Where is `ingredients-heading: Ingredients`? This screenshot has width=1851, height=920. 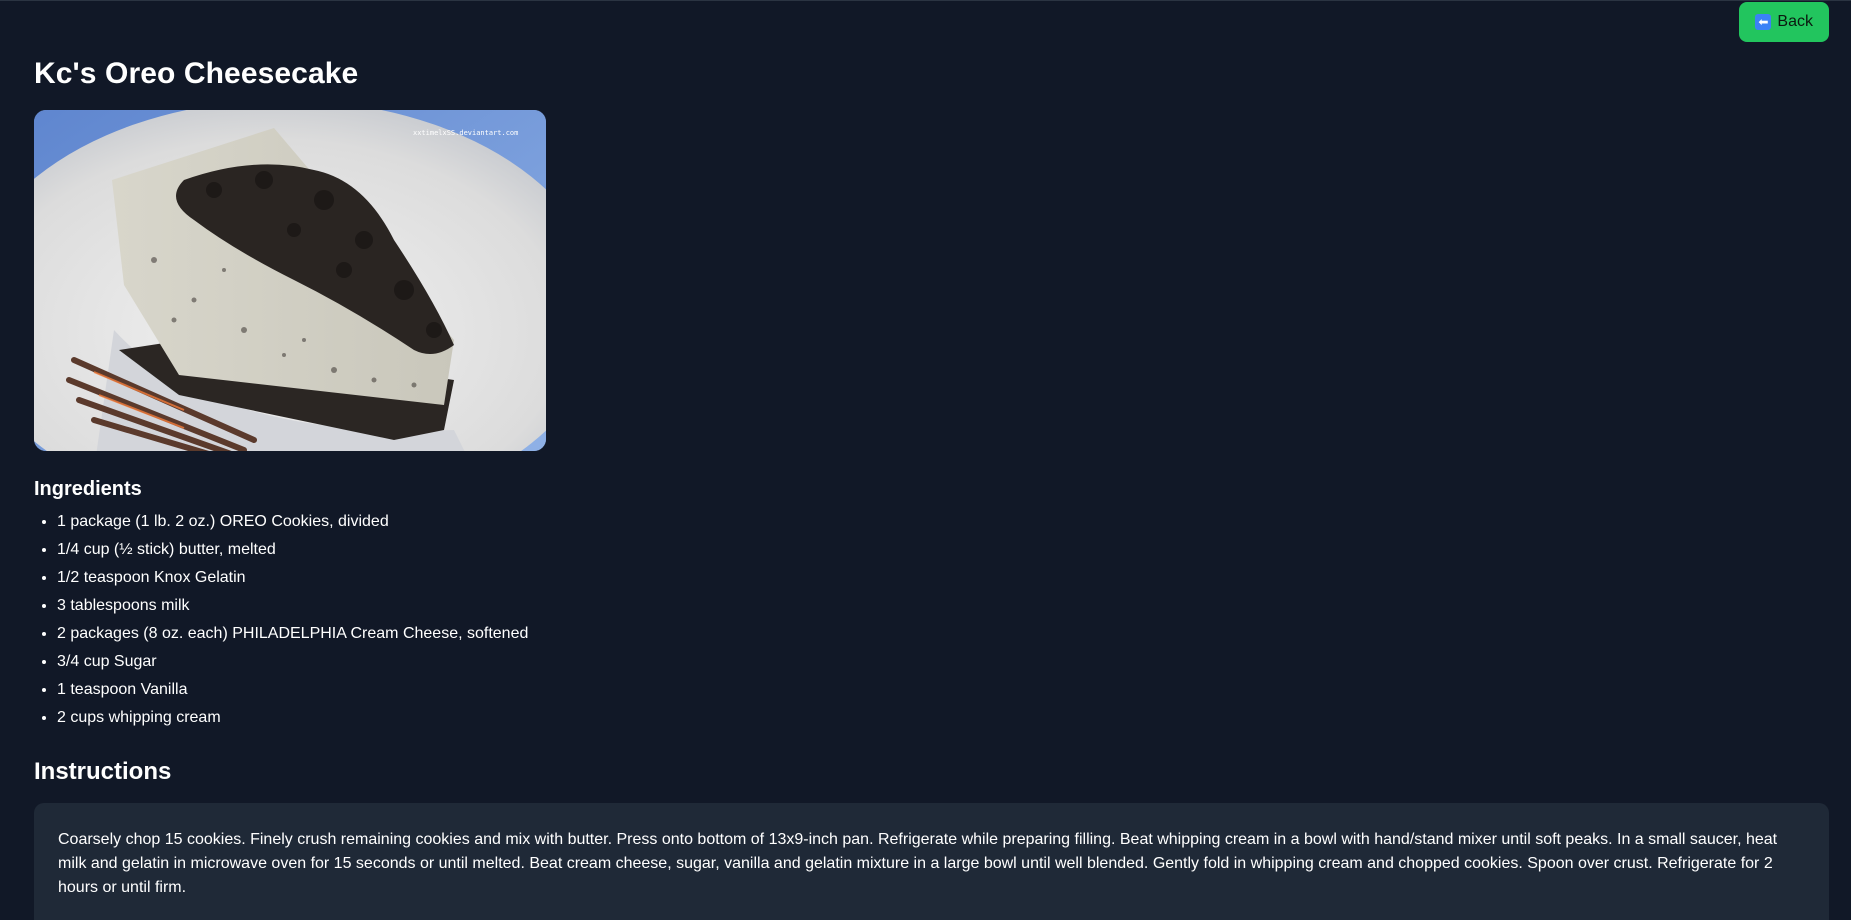 ingredients-heading: Ingredients is located at coordinates (88, 489).